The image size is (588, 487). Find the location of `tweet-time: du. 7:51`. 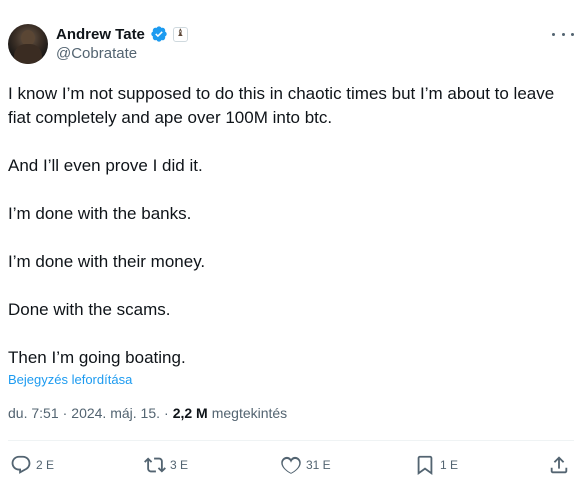

tweet-time: du. 7:51 is located at coordinates (33, 413).